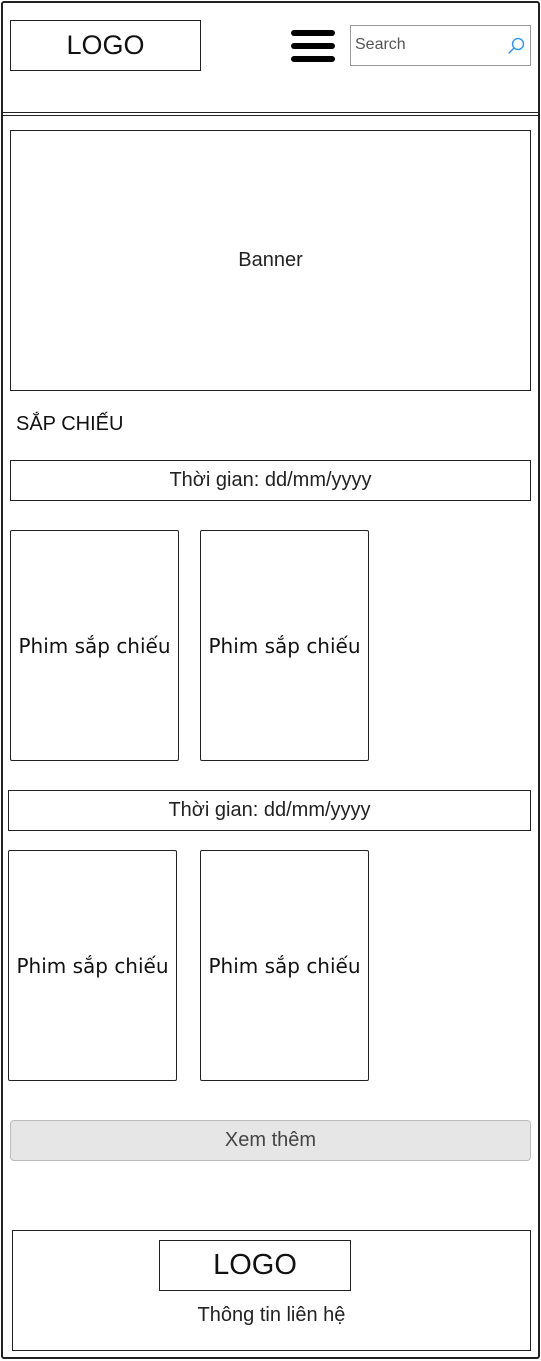  I want to click on header-divider, so click(270, 114).